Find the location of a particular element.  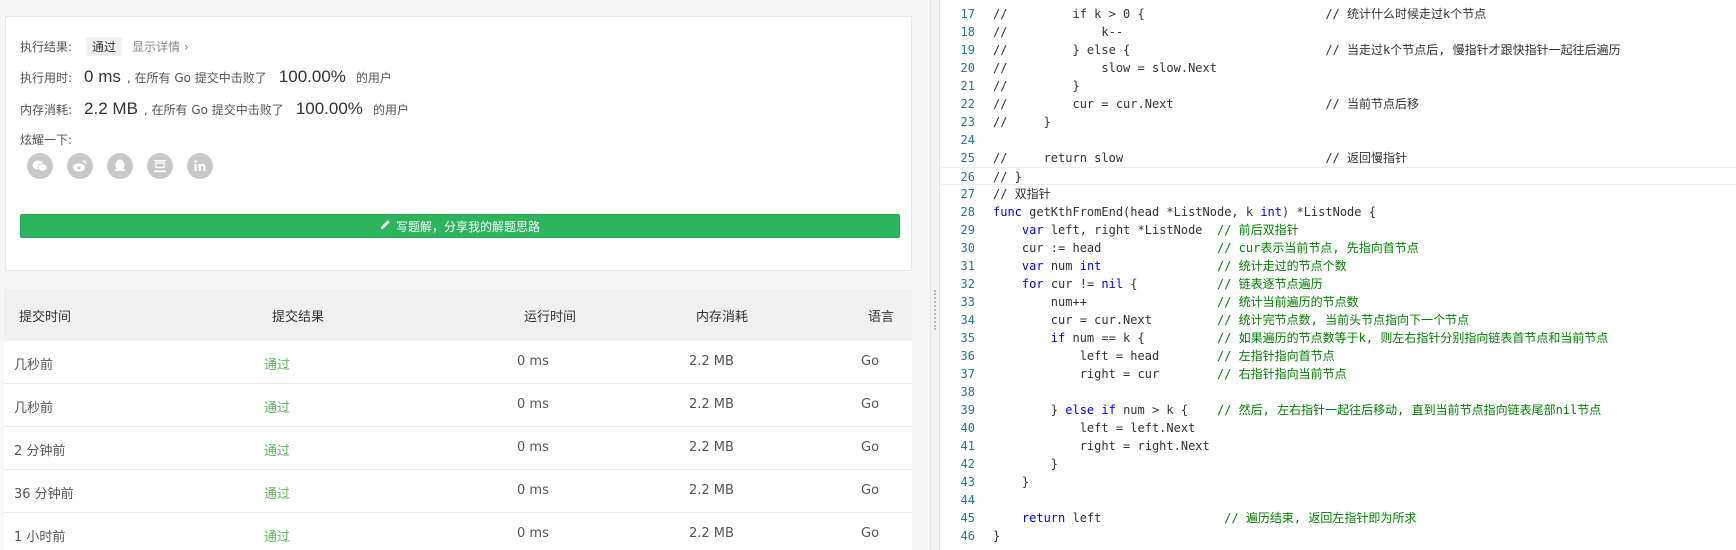

code-line: 27 // 双指针 is located at coordinates (1338, 194).